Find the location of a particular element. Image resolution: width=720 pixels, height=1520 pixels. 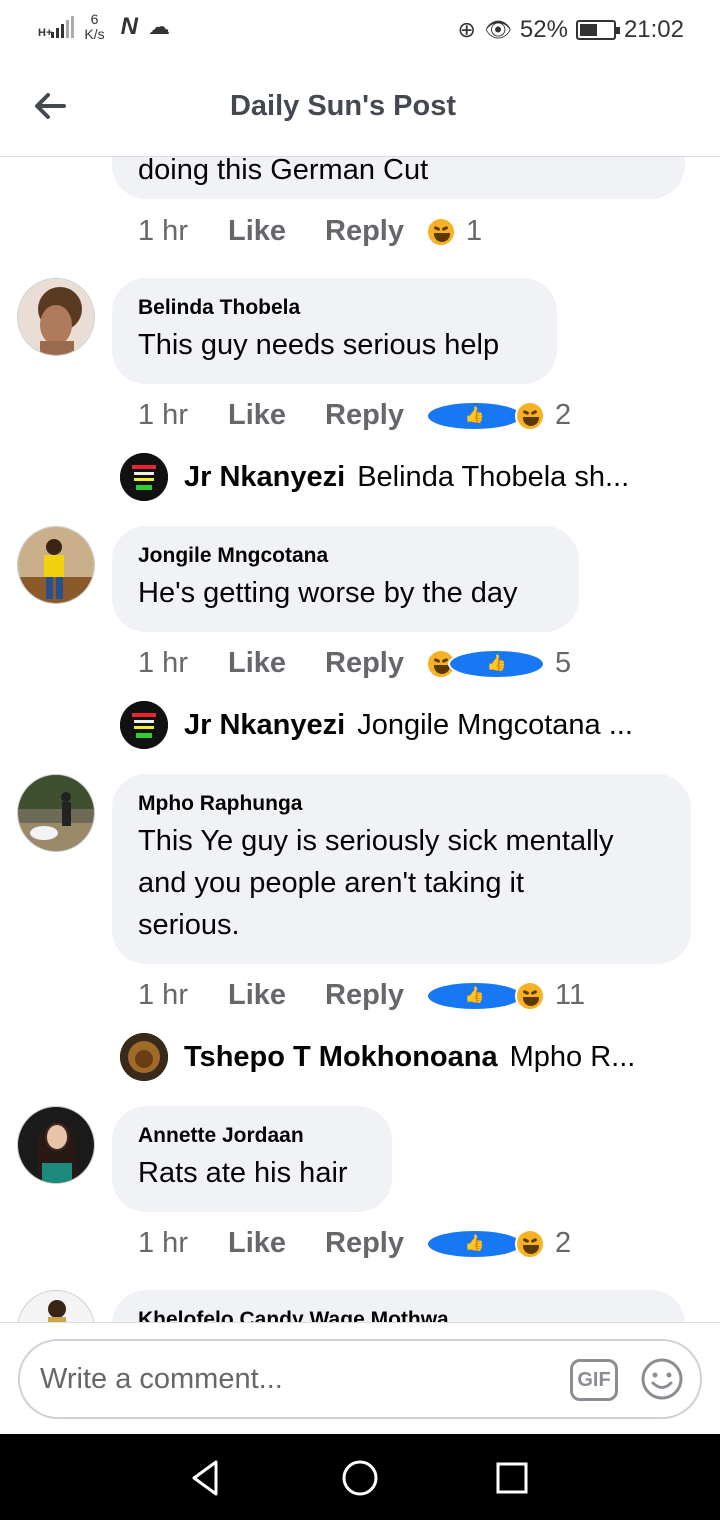

comment-text: This guy needs serious help is located at coordinates (319, 345).